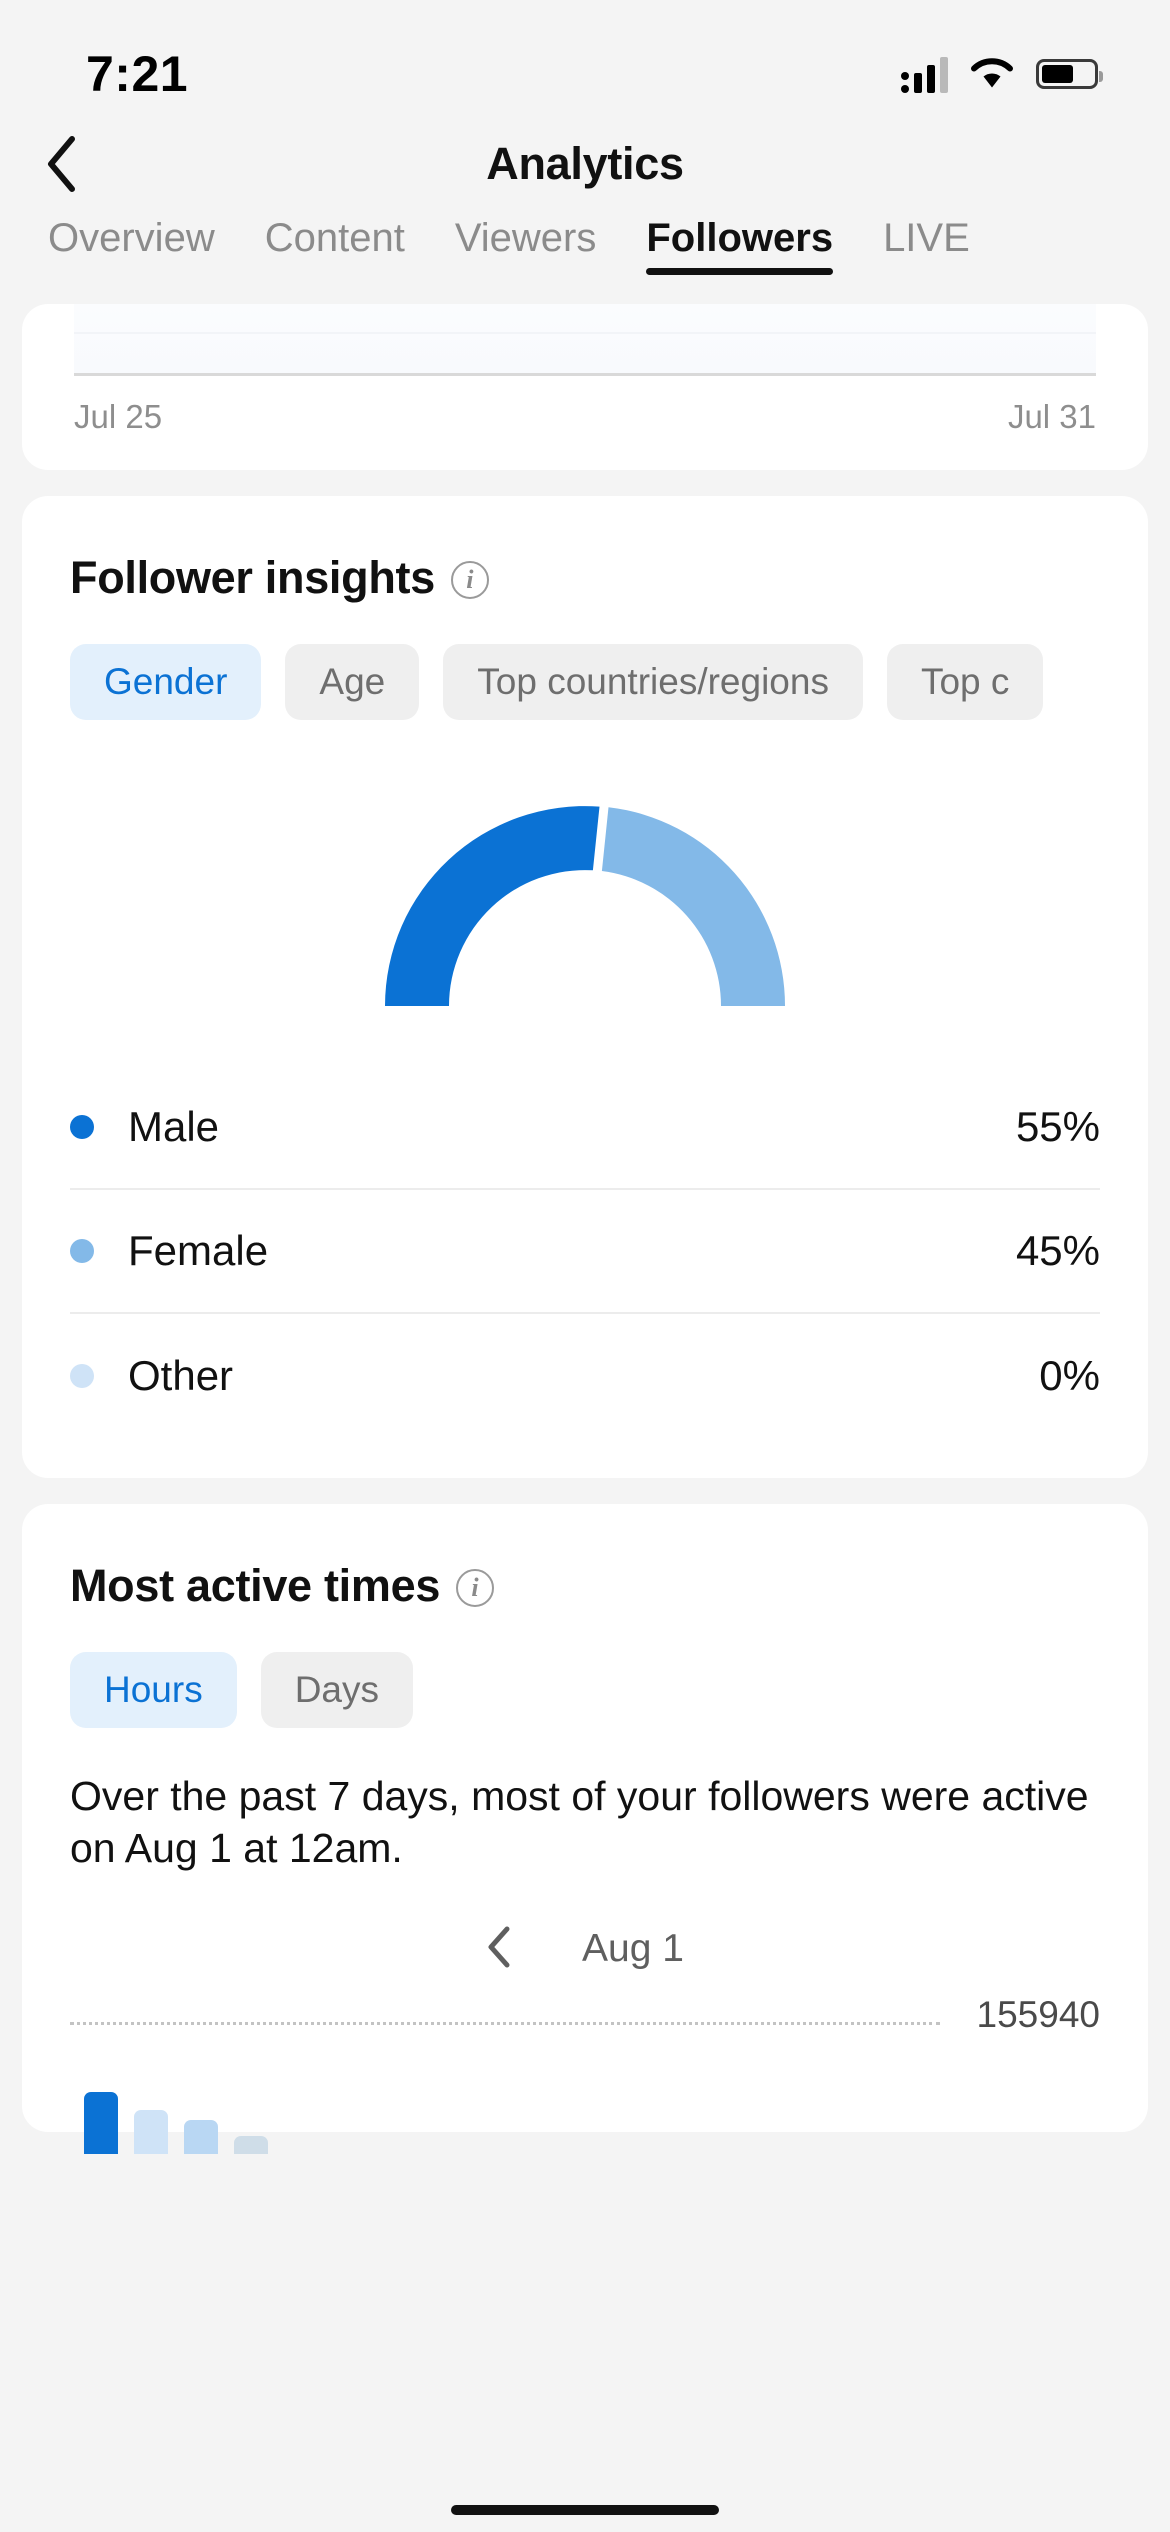 Image resolution: width=1170 pixels, height=2532 pixels. Describe the element at coordinates (924, 74) in the screenshot. I see `cellular-signal-icon` at that location.